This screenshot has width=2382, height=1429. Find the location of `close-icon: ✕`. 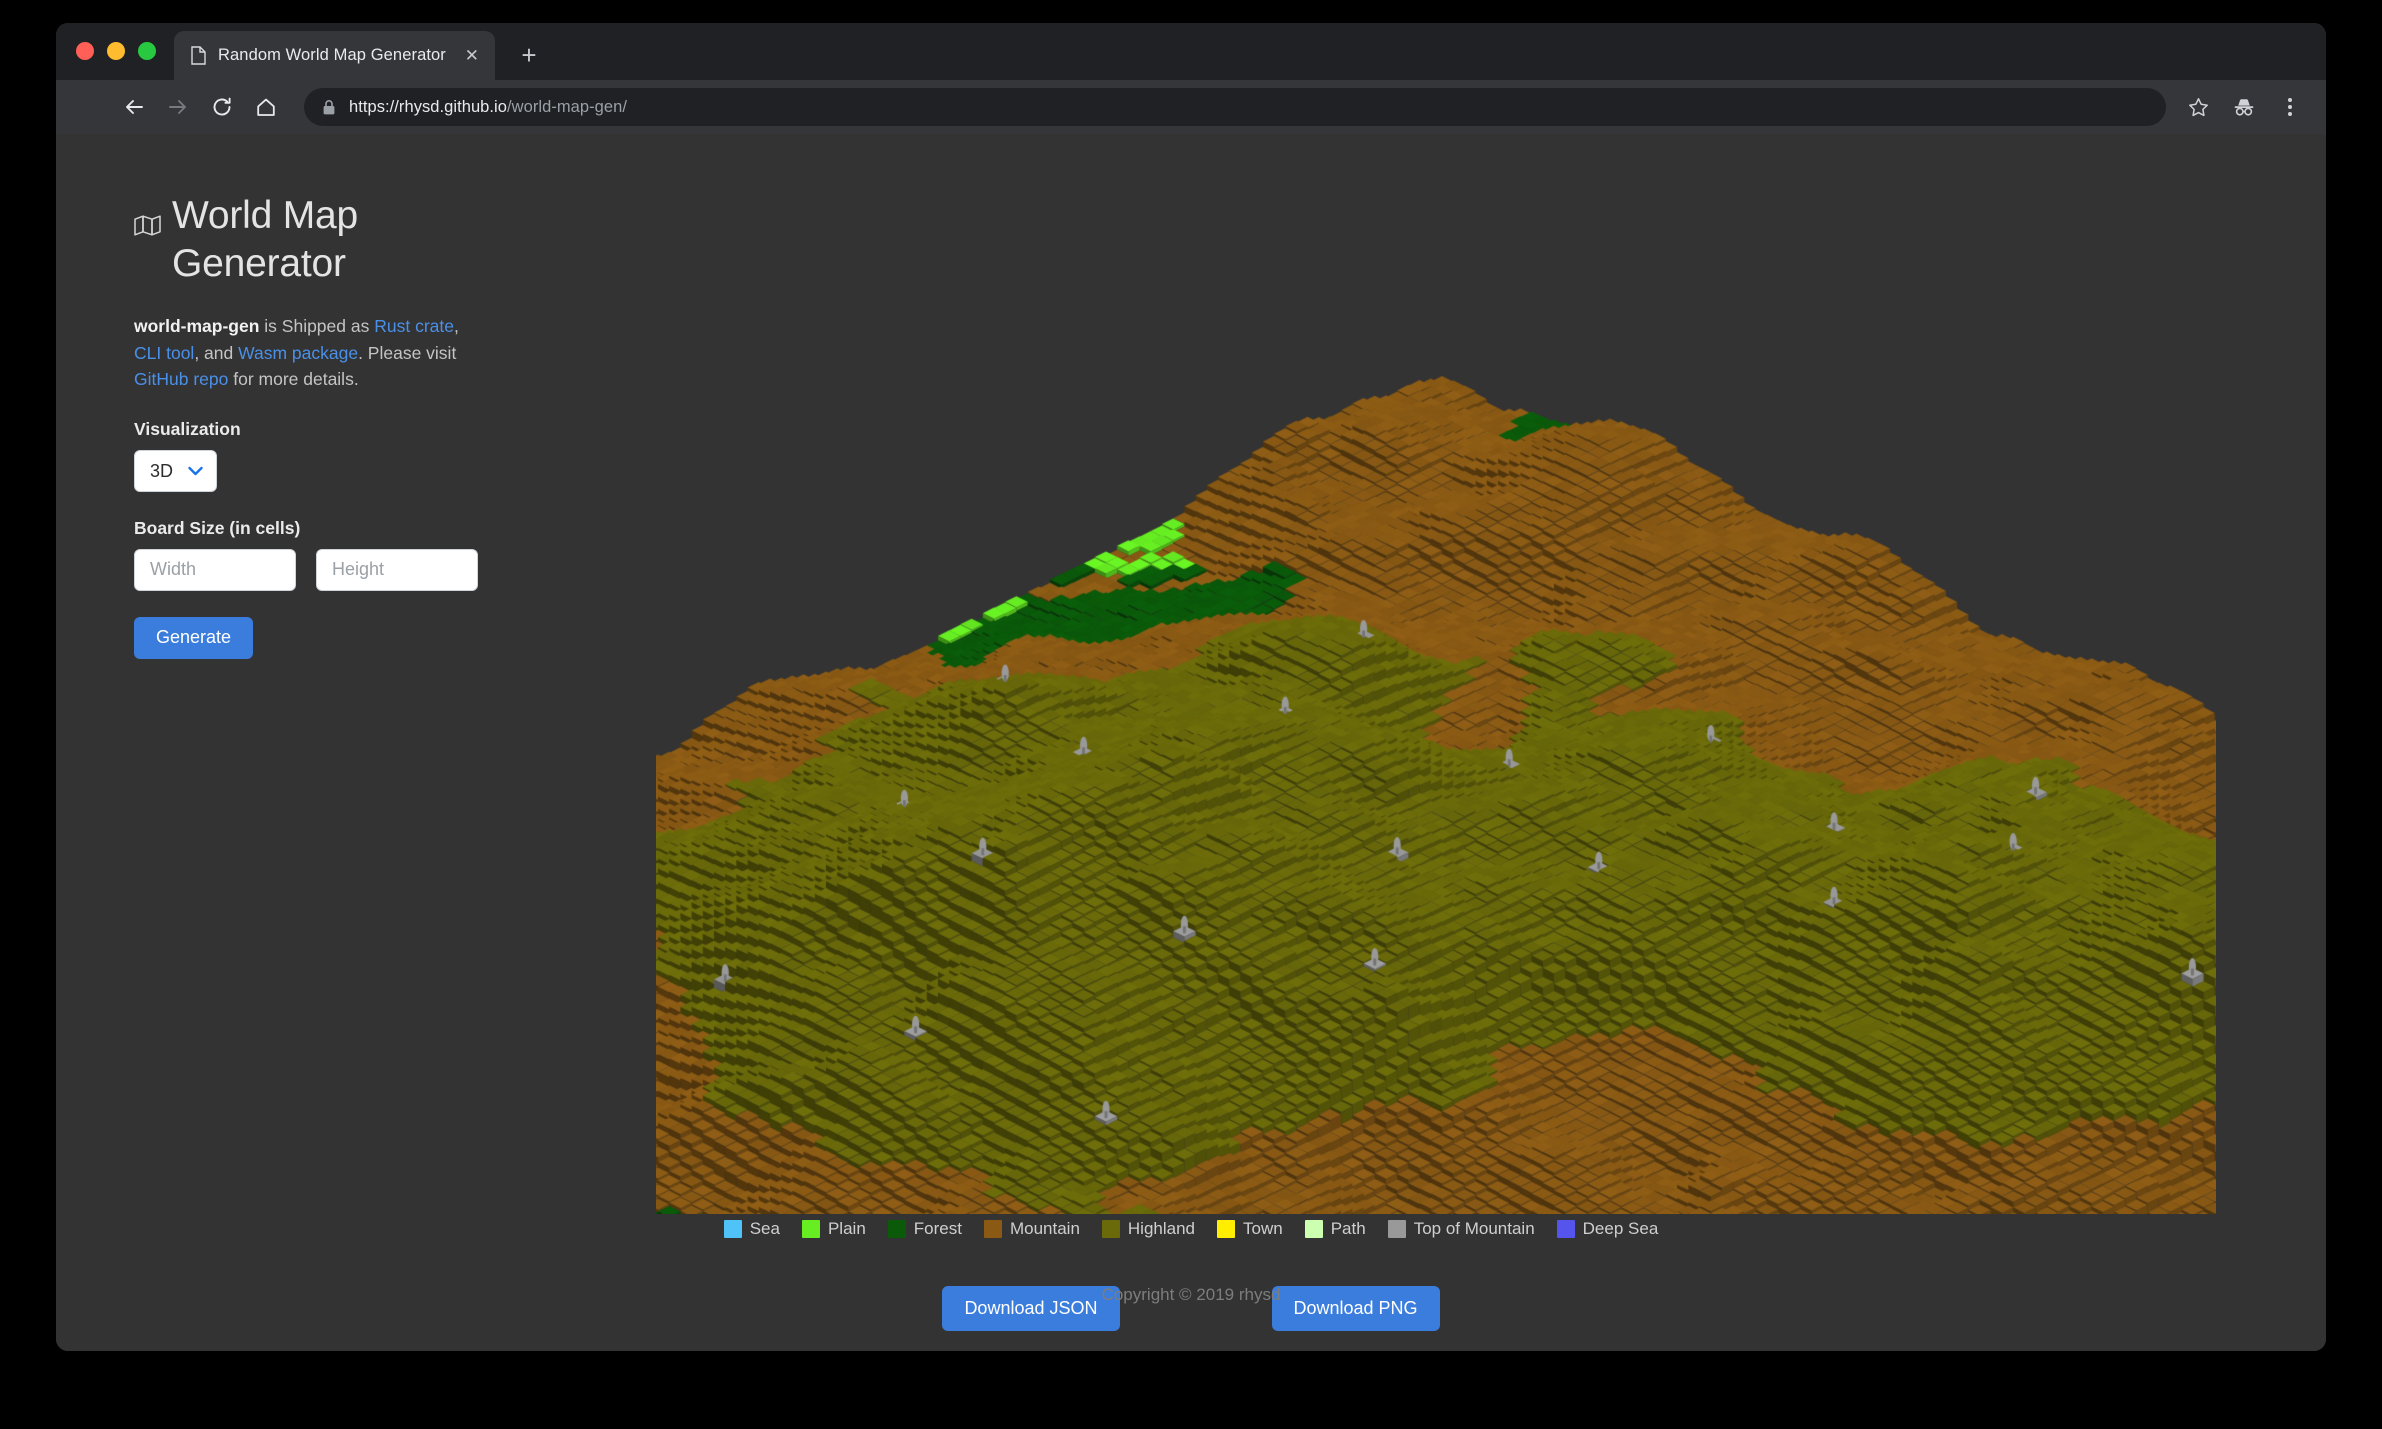

close-icon: ✕ is located at coordinates (472, 56).